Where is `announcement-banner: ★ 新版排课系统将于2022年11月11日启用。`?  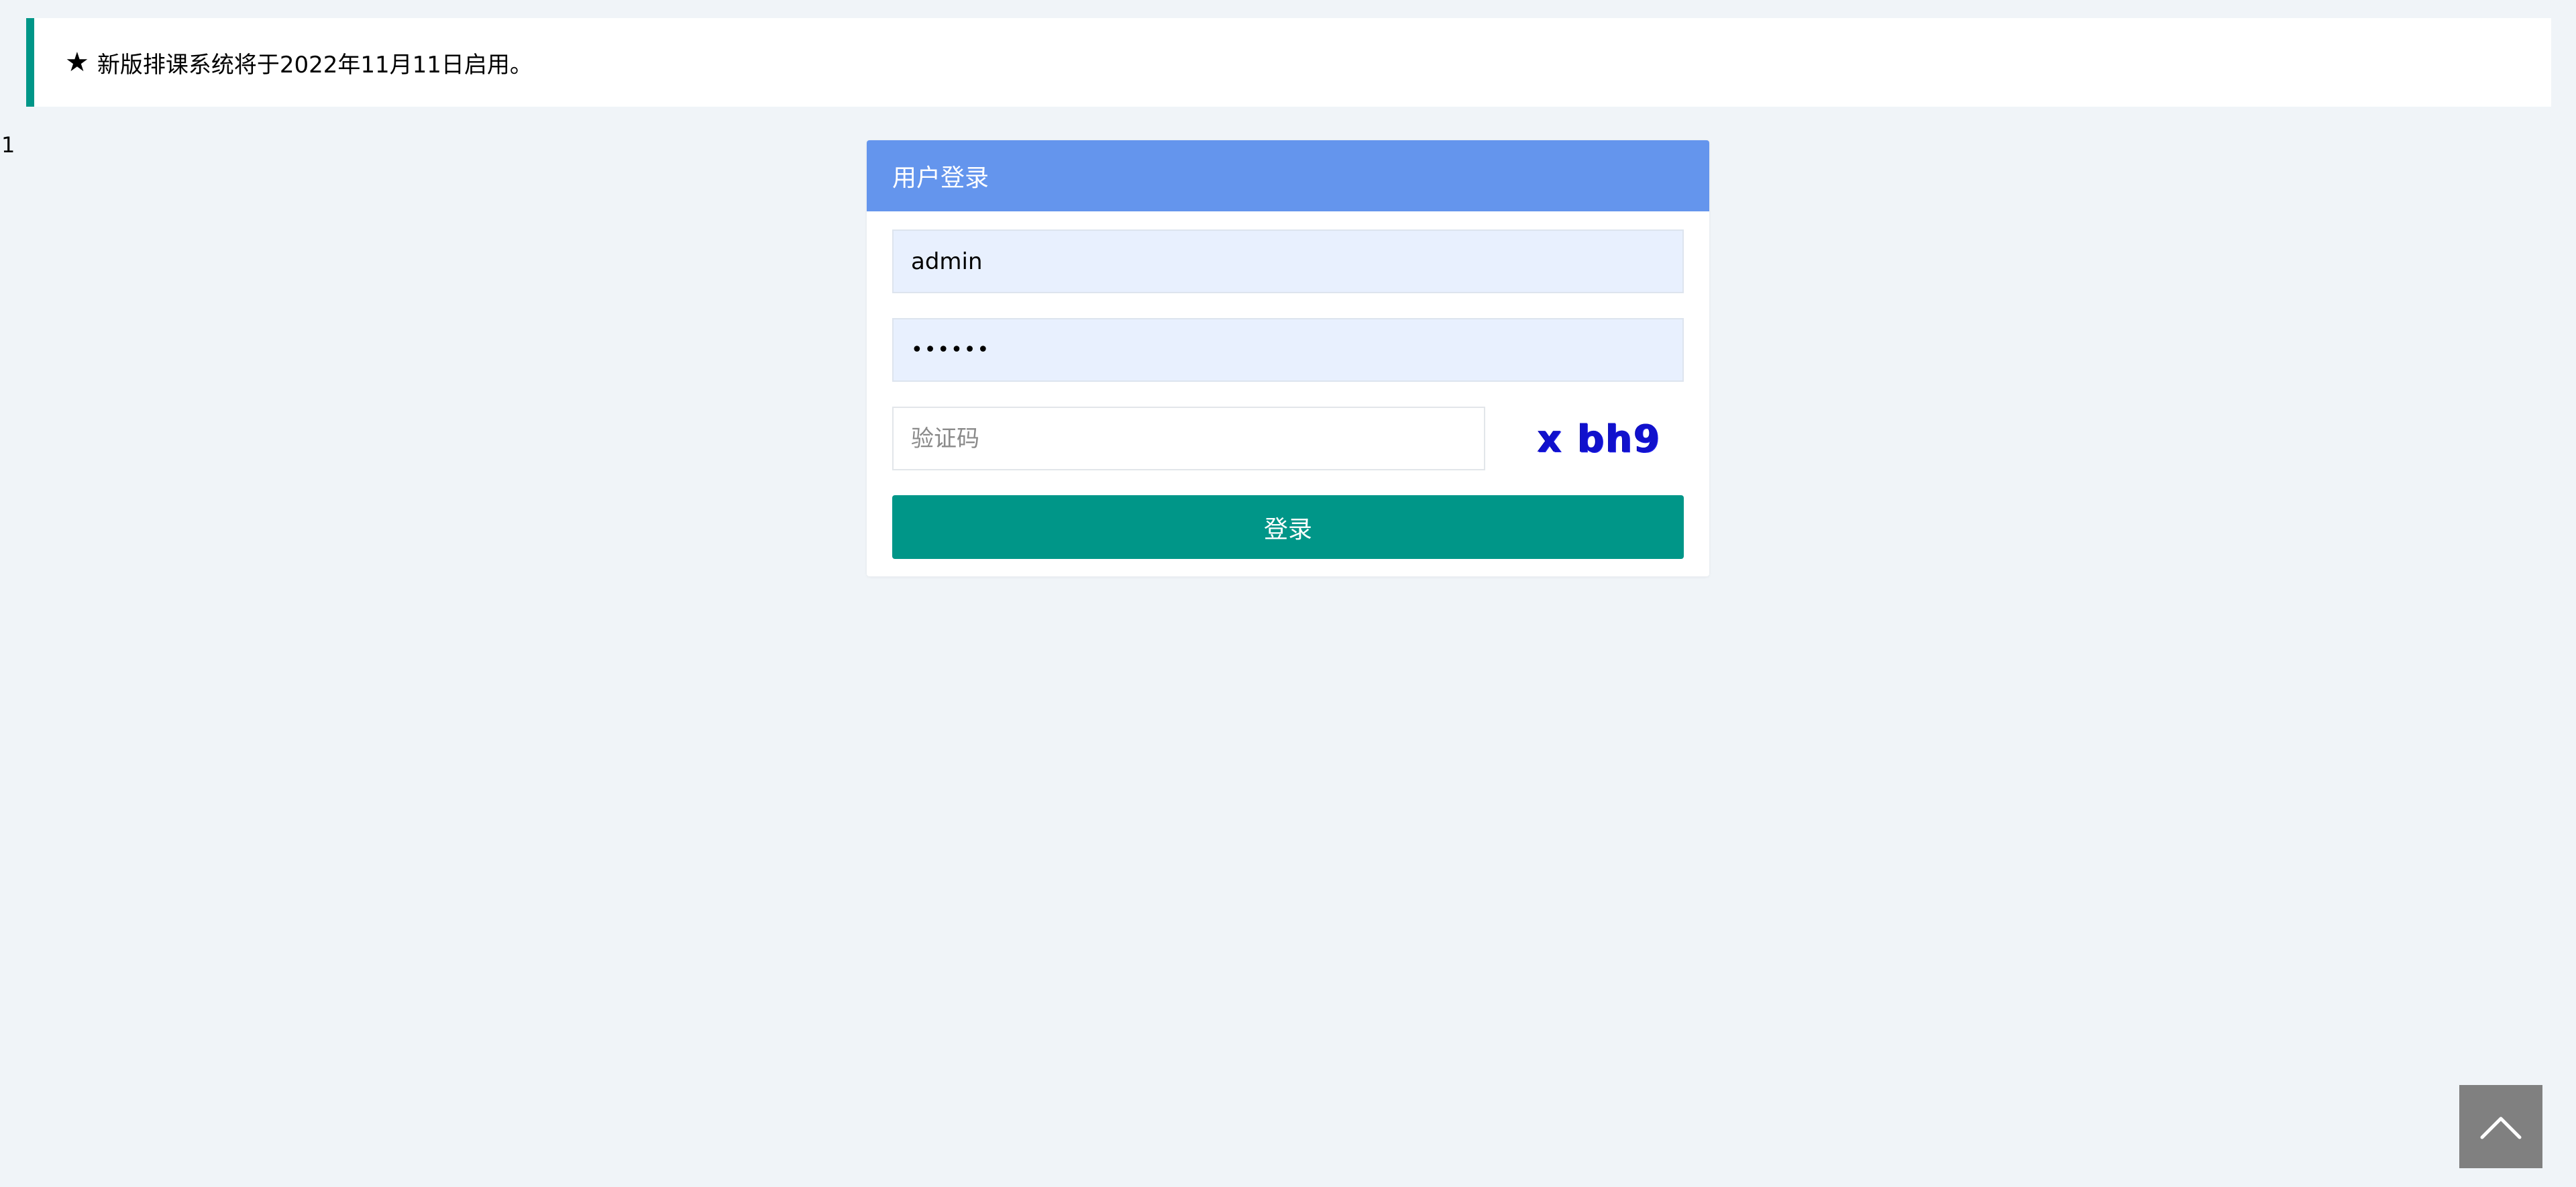
announcement-banner: ★ 新版排课系统将于2022年11月11日启用。 is located at coordinates (1288, 62).